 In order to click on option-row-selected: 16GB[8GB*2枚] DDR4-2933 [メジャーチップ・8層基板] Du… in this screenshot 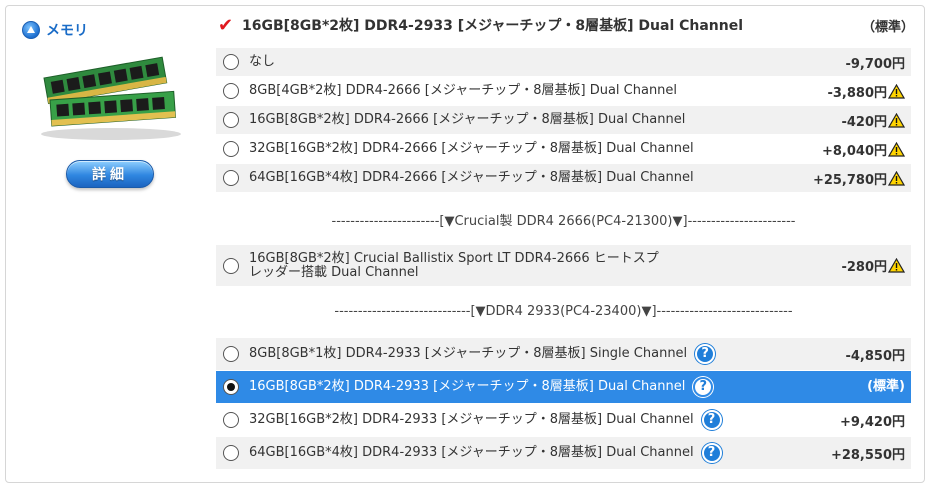, I will do `click(563, 387)`.